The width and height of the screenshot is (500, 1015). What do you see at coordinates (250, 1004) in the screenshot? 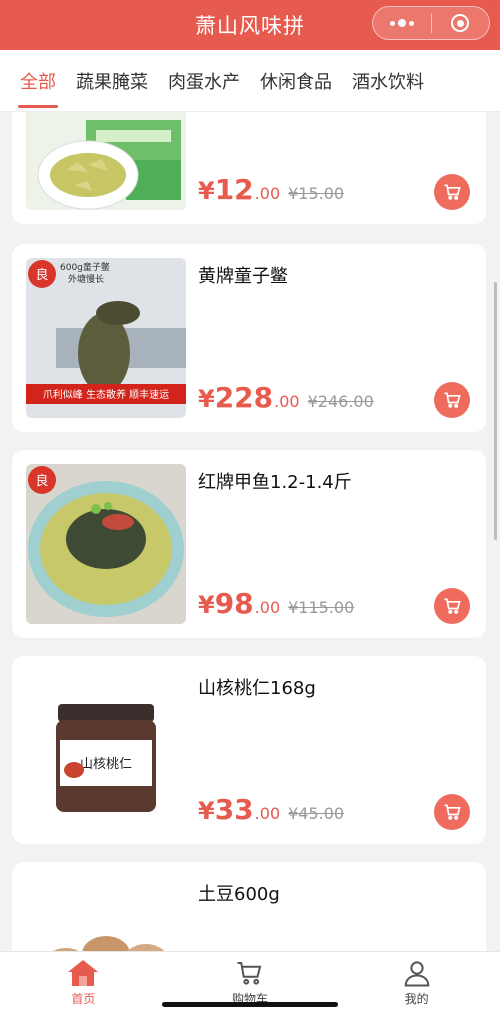
I see `home-indicator` at bounding box center [250, 1004].